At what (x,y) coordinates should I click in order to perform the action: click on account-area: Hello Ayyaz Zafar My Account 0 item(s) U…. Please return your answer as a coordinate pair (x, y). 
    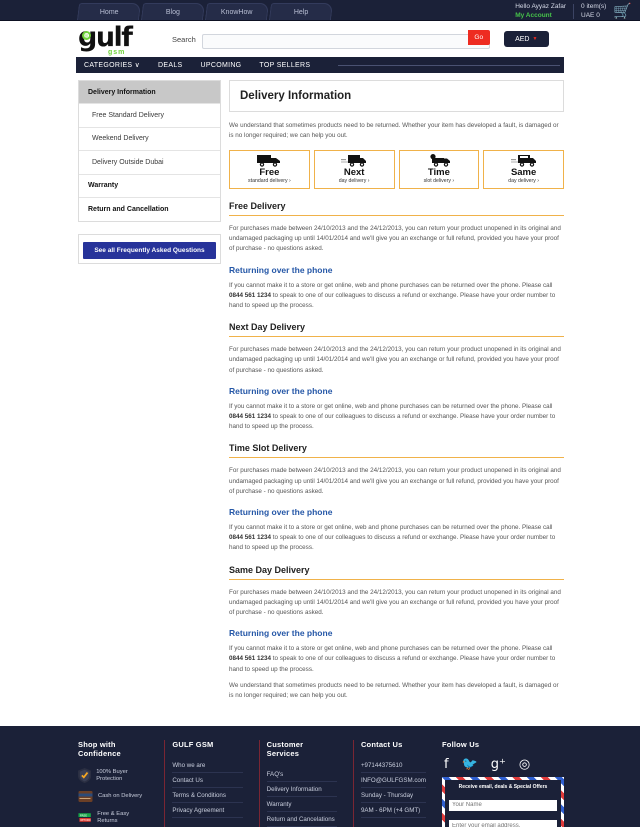
    Looking at the image, I should click on (573, 11).